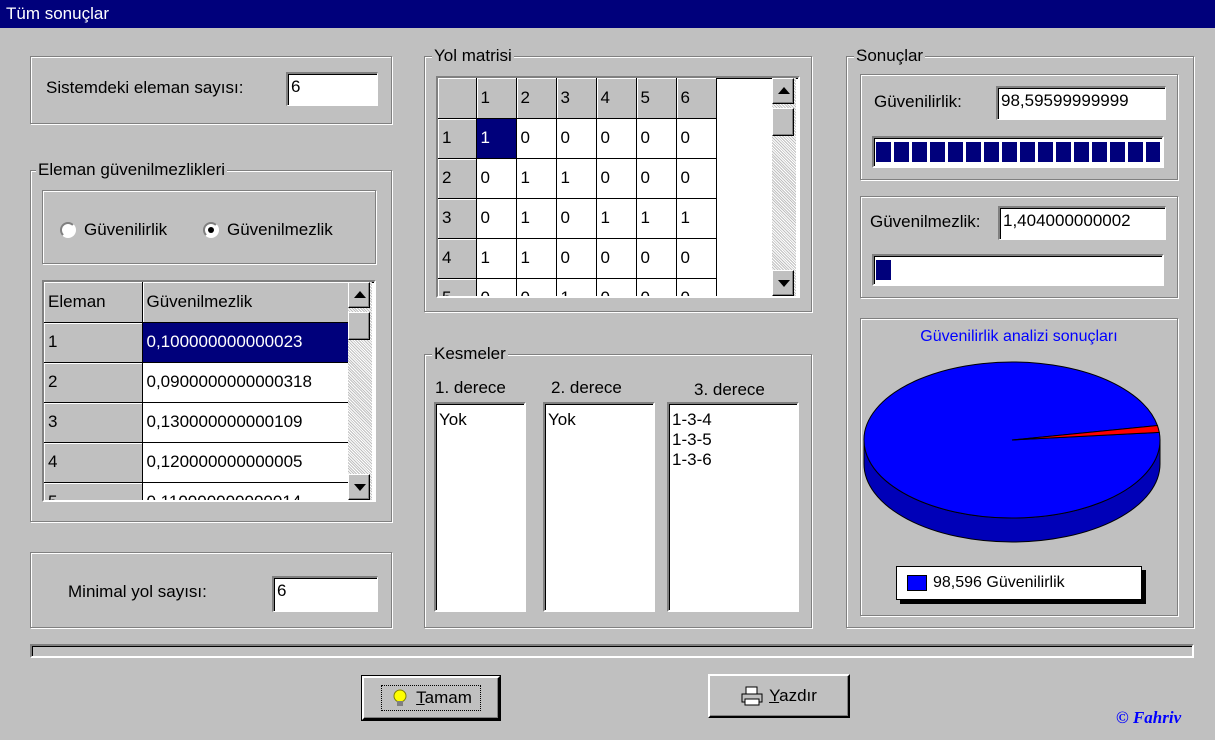 This screenshot has height=740, width=1215. Describe the element at coordinates (145, 87) in the screenshot. I see `element-count-label: Sistemdeki eleman sayısı:` at that location.